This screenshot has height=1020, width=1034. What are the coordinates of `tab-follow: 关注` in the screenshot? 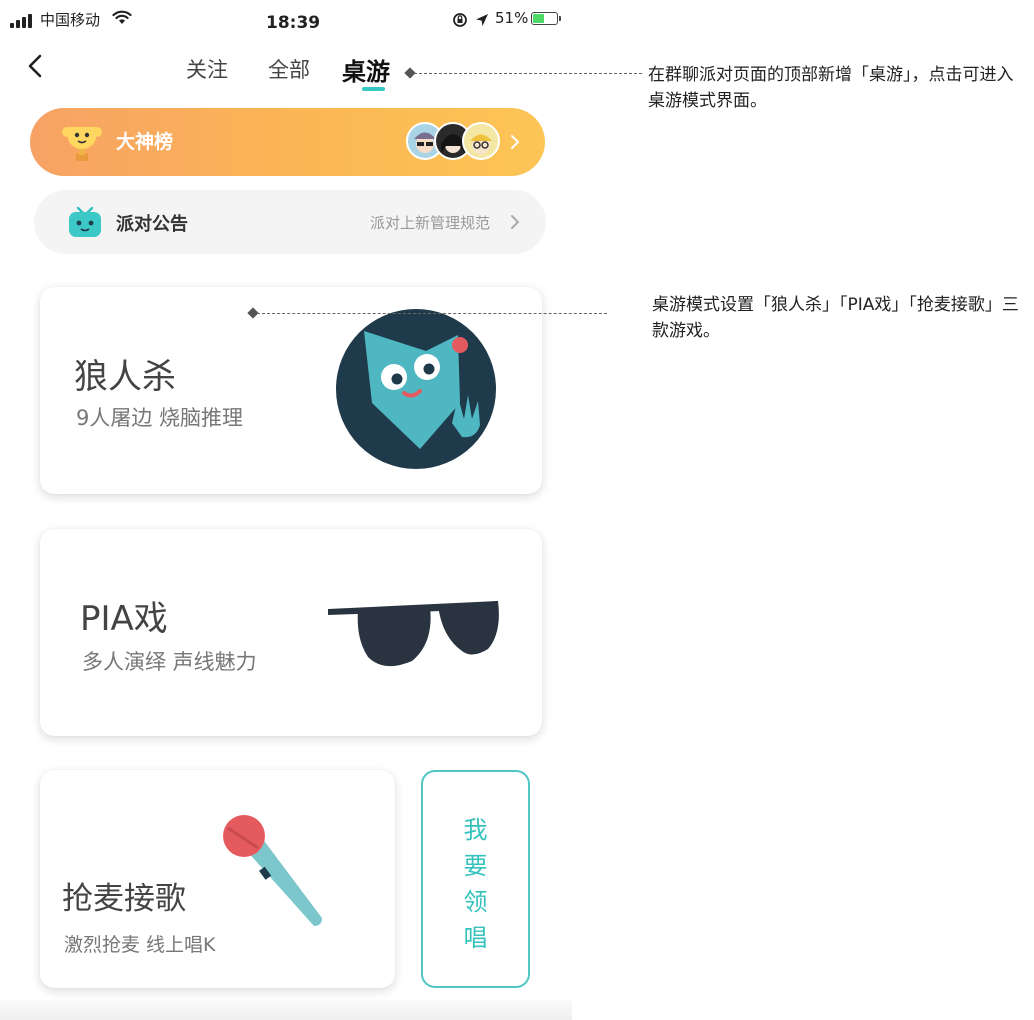 It's located at (207, 69).